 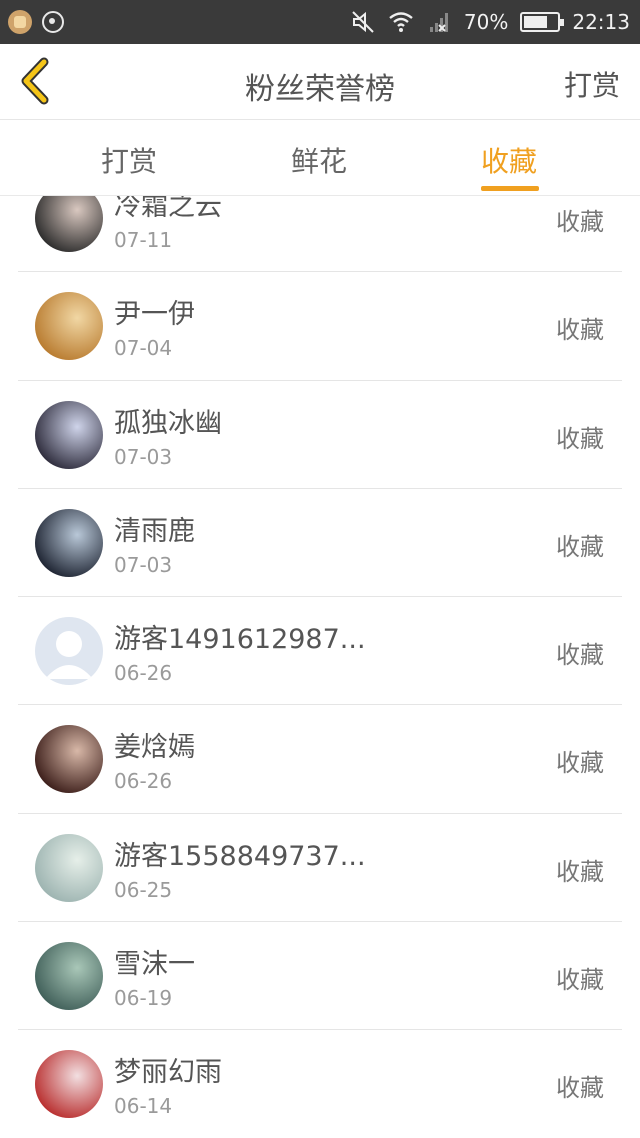 What do you see at coordinates (542, 22) in the screenshot?
I see `battery-icon` at bounding box center [542, 22].